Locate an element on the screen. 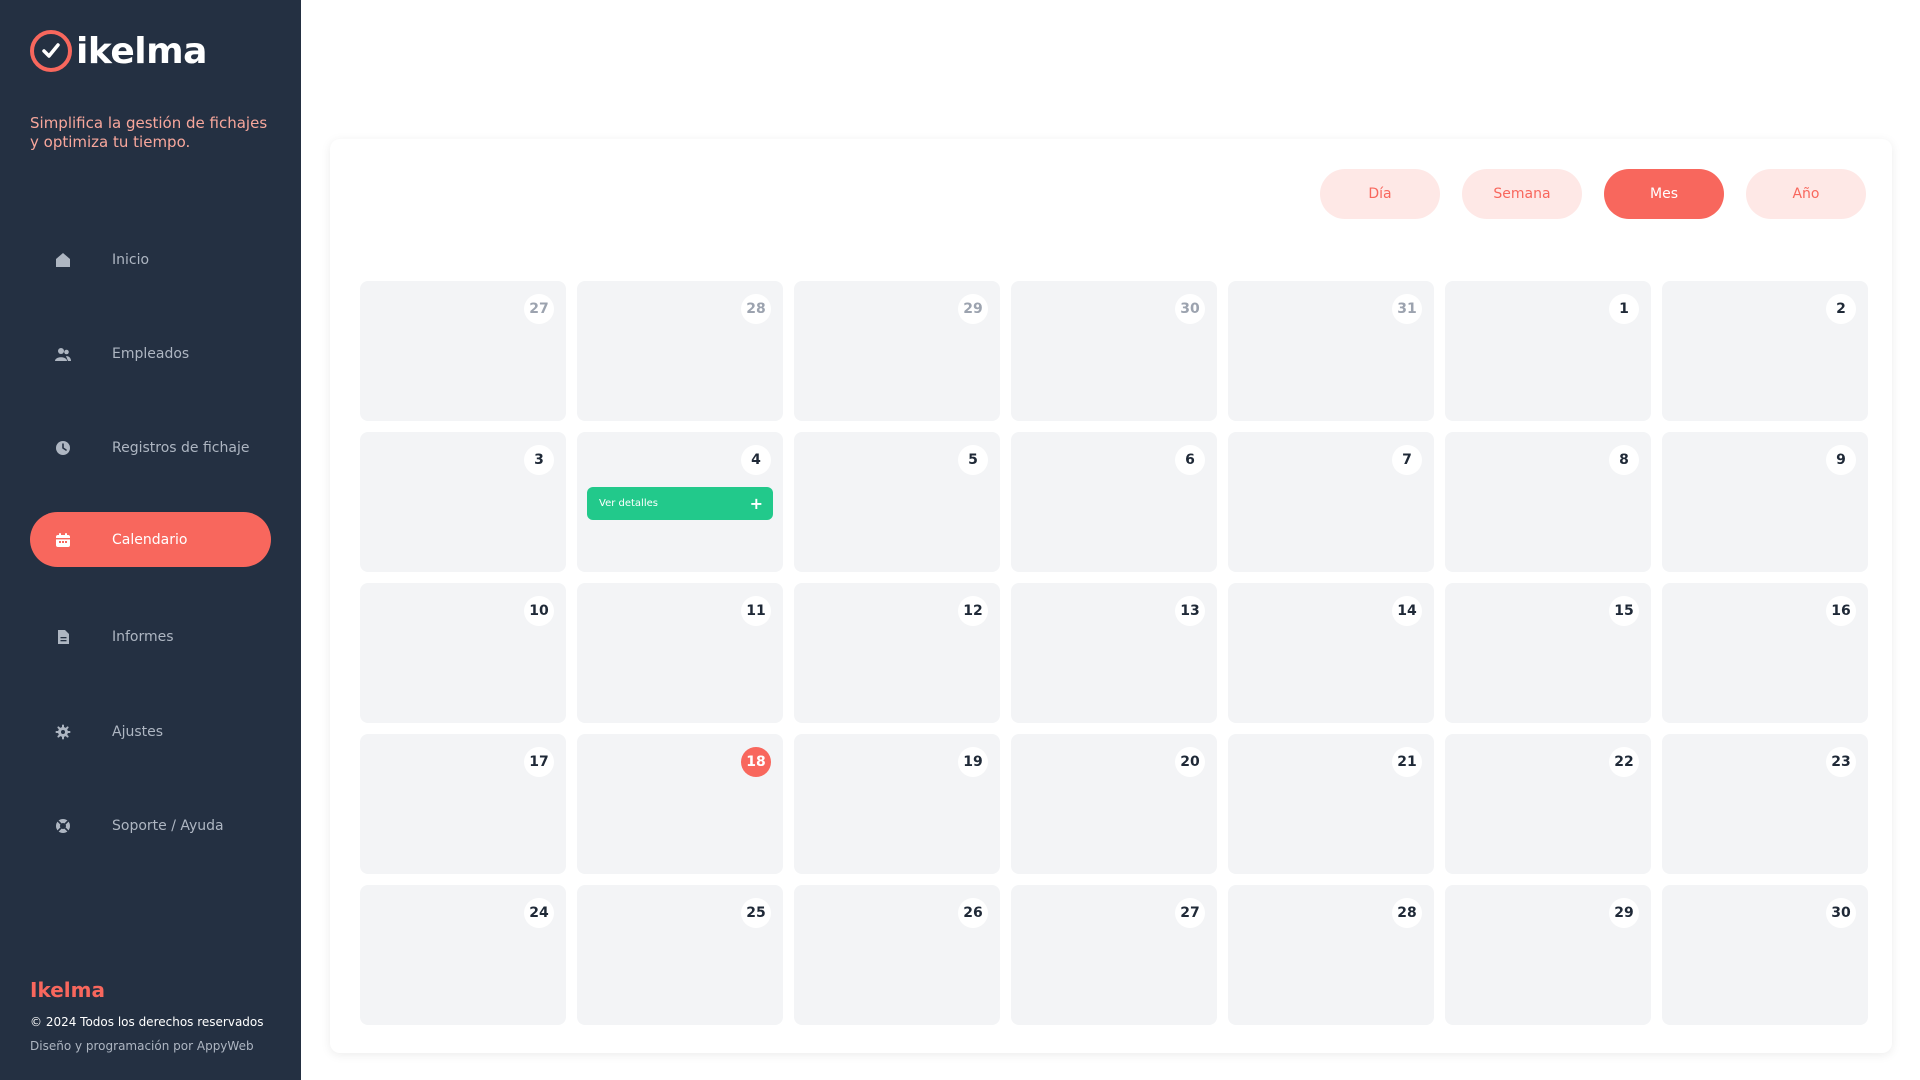 This screenshot has height=1080, width=1920. sidebar-item-label: Calendario is located at coordinates (150, 539).